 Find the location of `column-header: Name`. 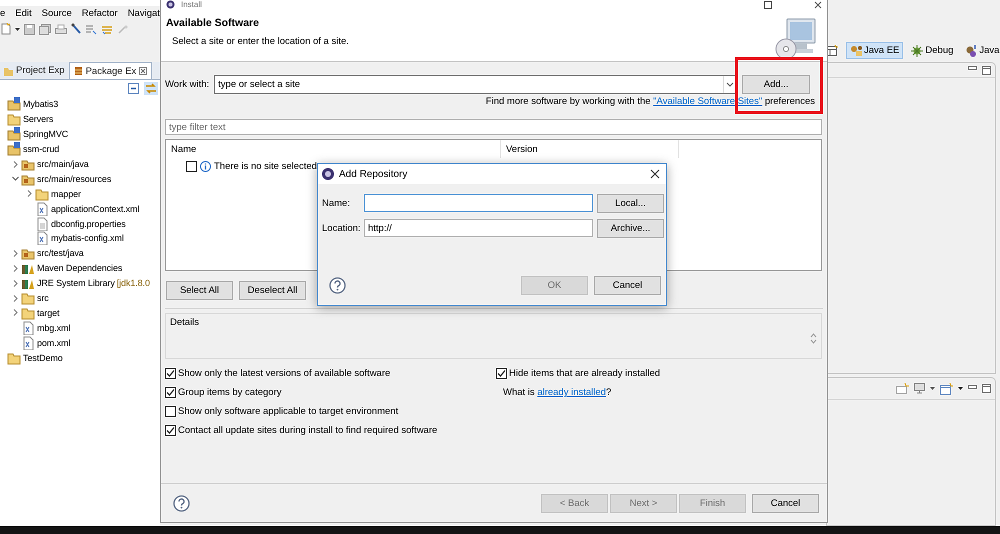

column-header: Name is located at coordinates (333, 149).